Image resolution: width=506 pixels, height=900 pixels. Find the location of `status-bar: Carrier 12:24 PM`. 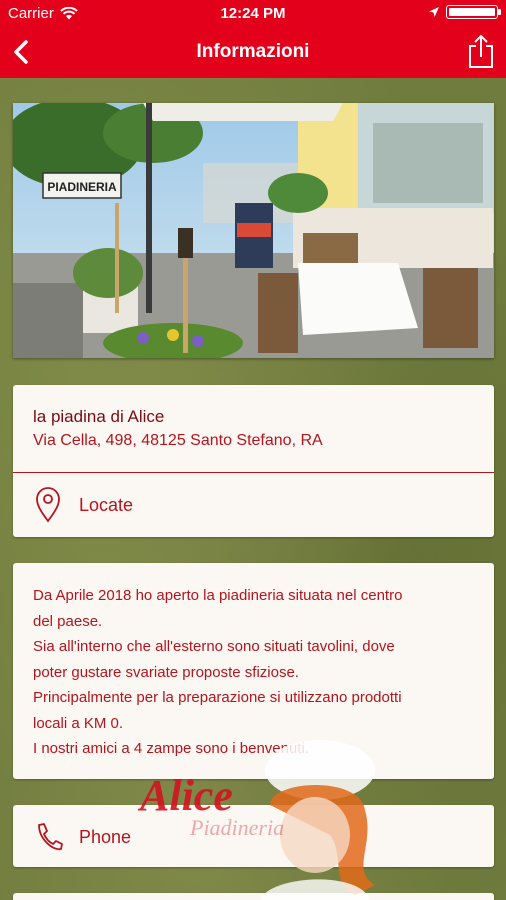

status-bar: Carrier 12:24 PM is located at coordinates (253, 13).